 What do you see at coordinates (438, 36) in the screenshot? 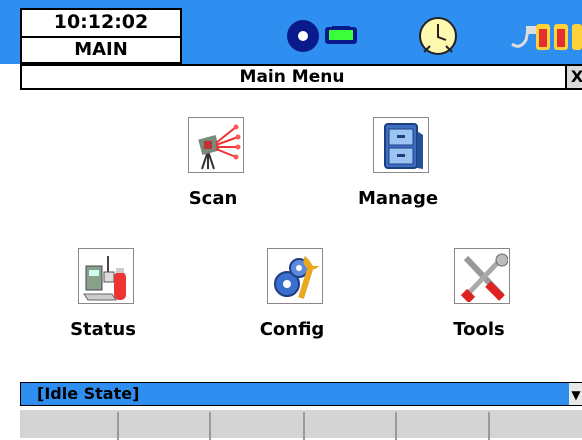
I see `clock-icon` at bounding box center [438, 36].